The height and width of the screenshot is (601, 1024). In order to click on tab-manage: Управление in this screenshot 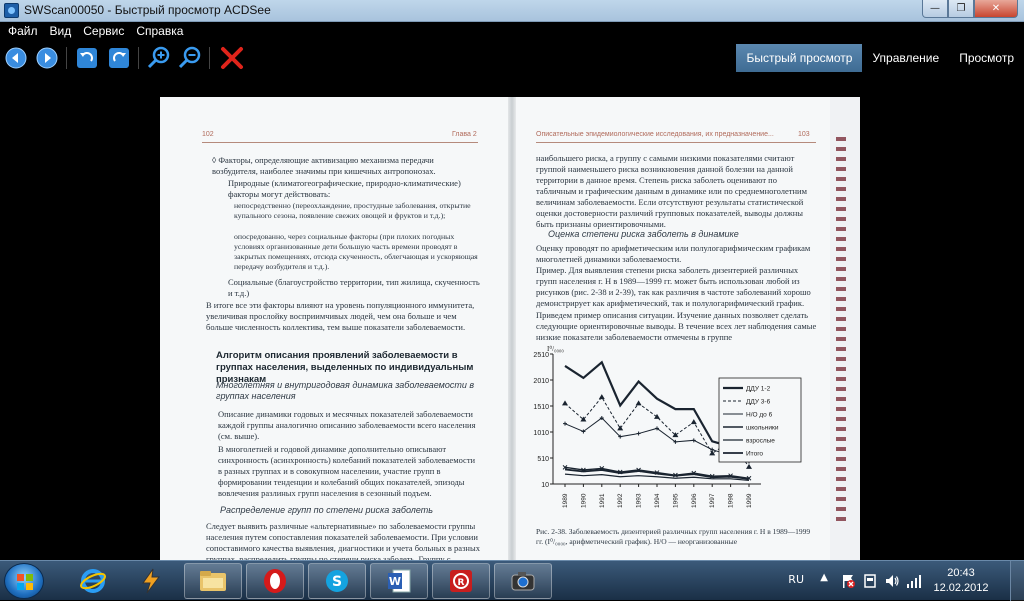, I will do `click(905, 58)`.